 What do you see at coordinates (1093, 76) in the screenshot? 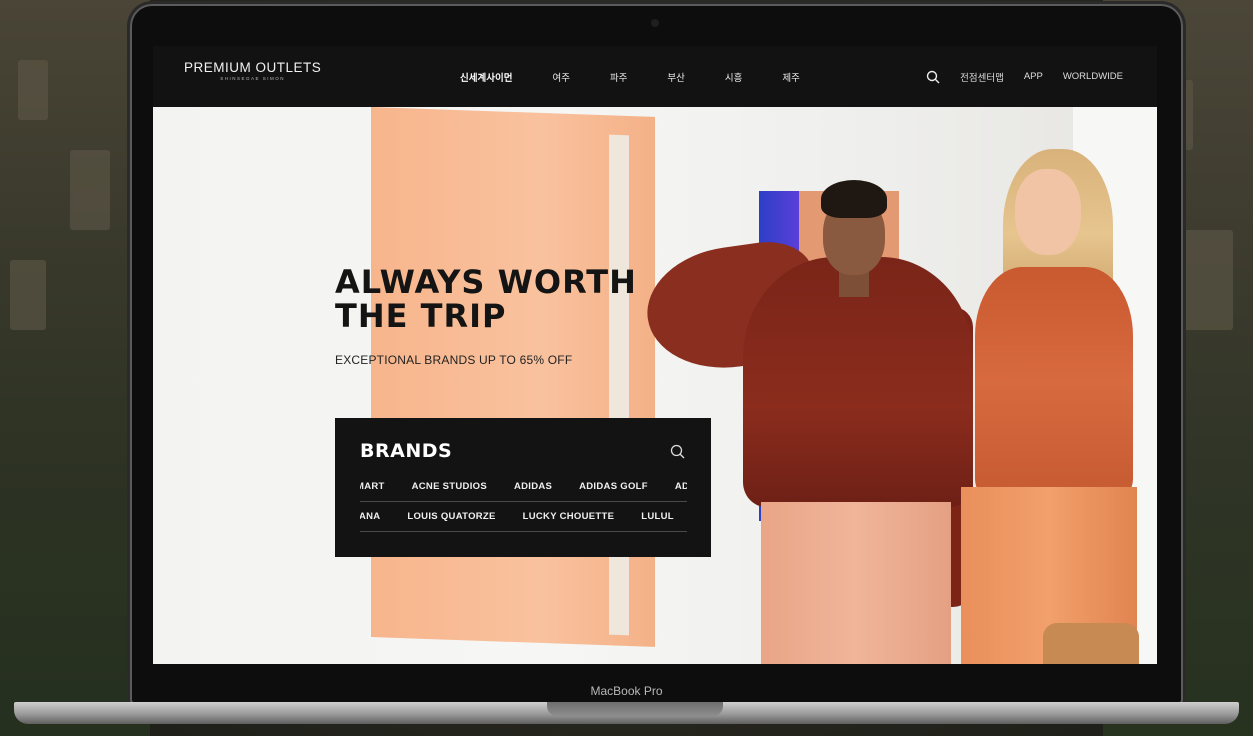
I see `worldwide-link: WORLDWIDE` at bounding box center [1093, 76].